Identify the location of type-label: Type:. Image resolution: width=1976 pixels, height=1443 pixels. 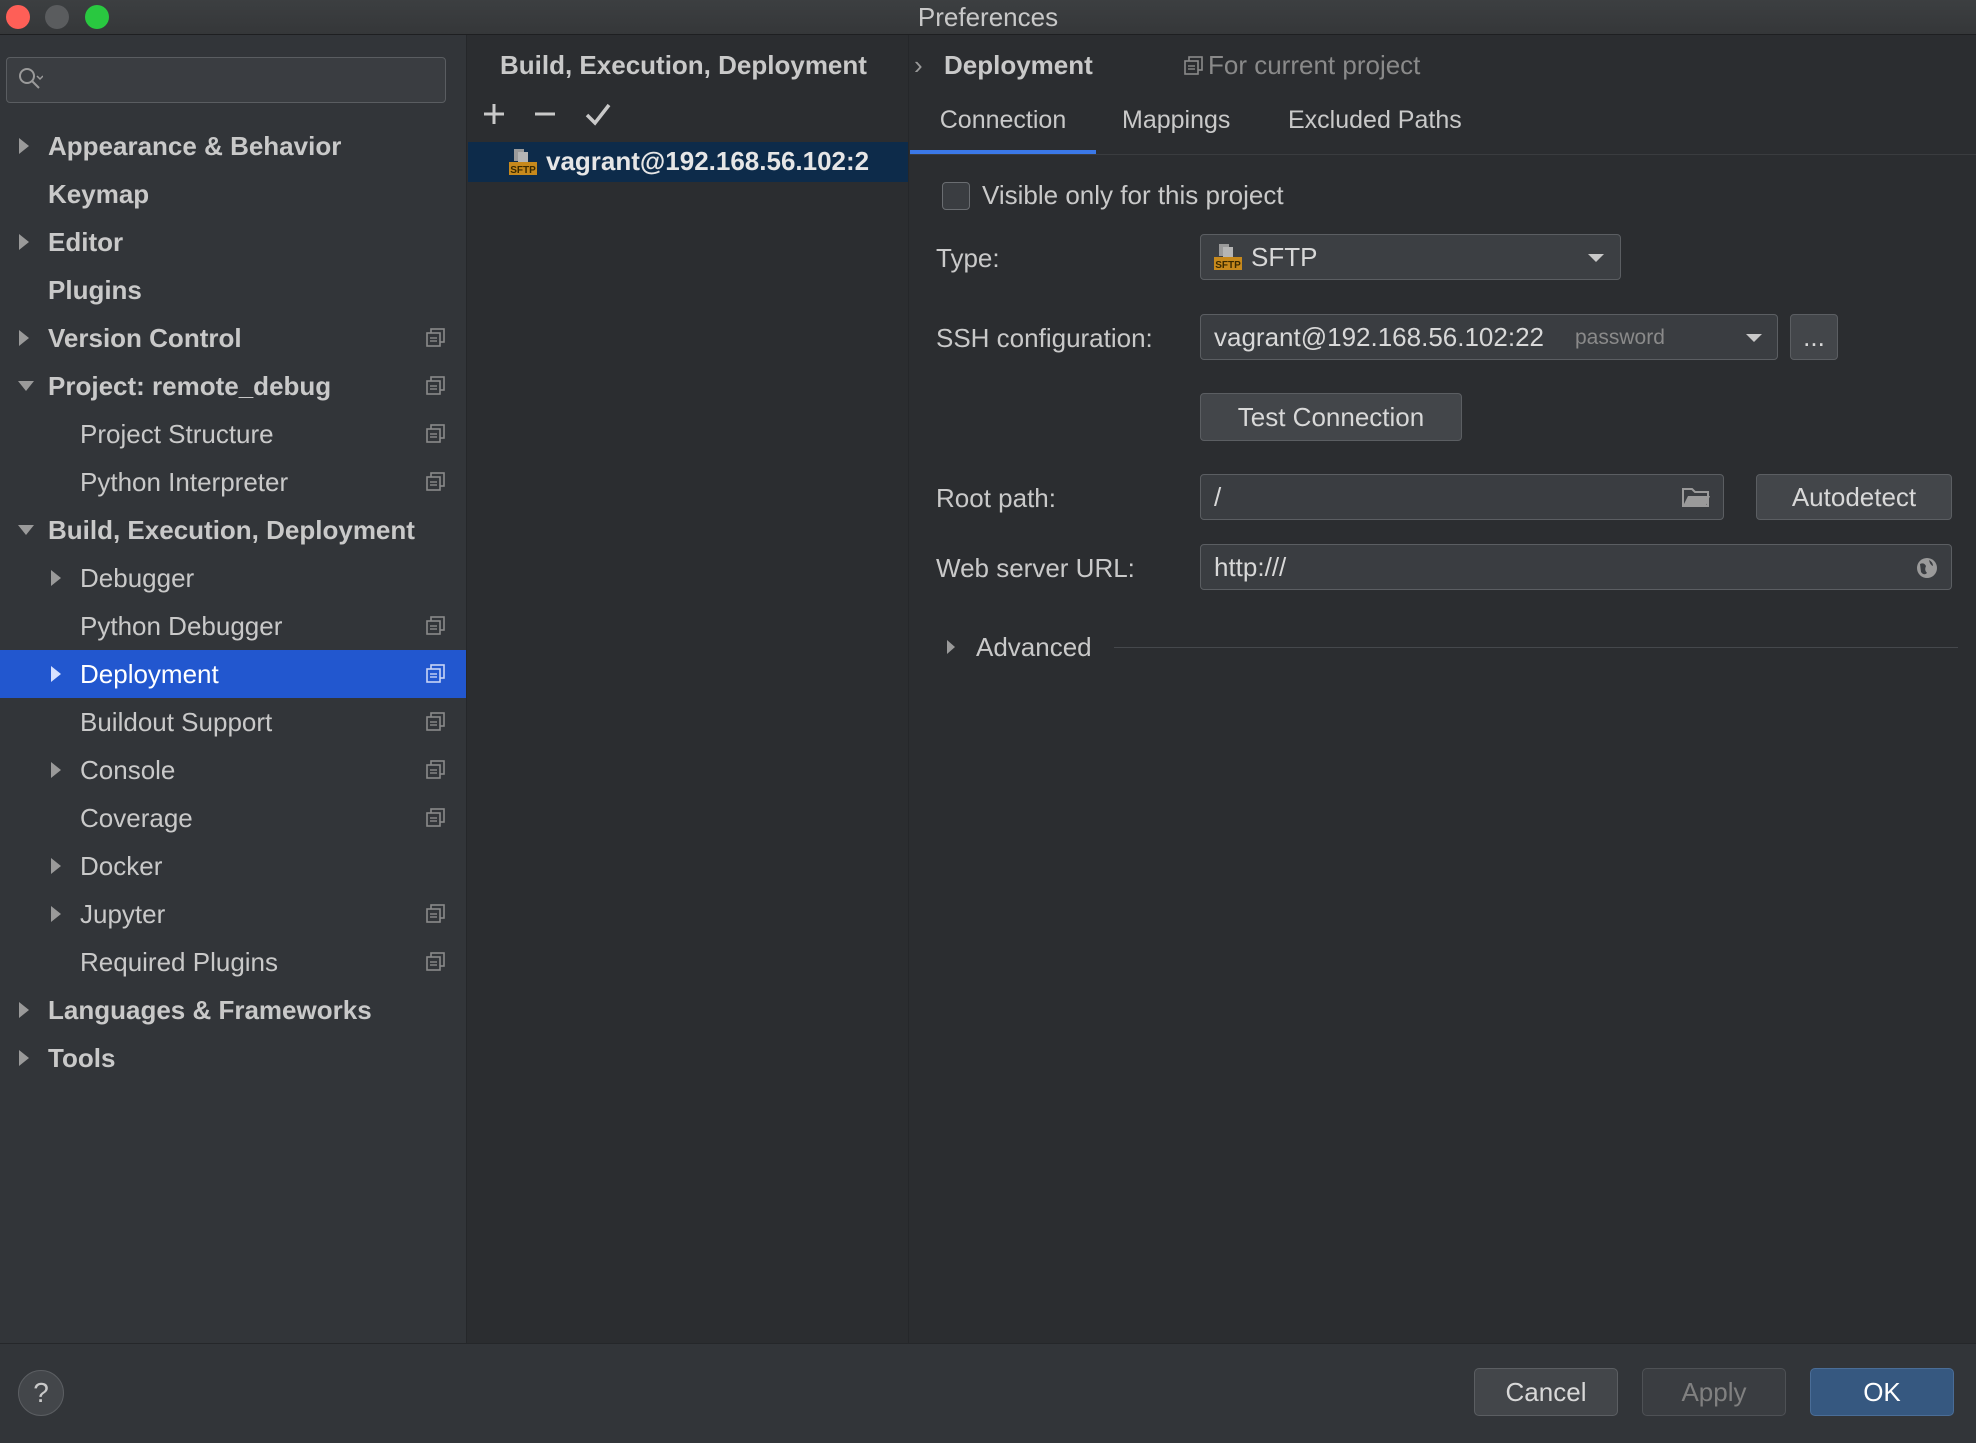
(968, 258).